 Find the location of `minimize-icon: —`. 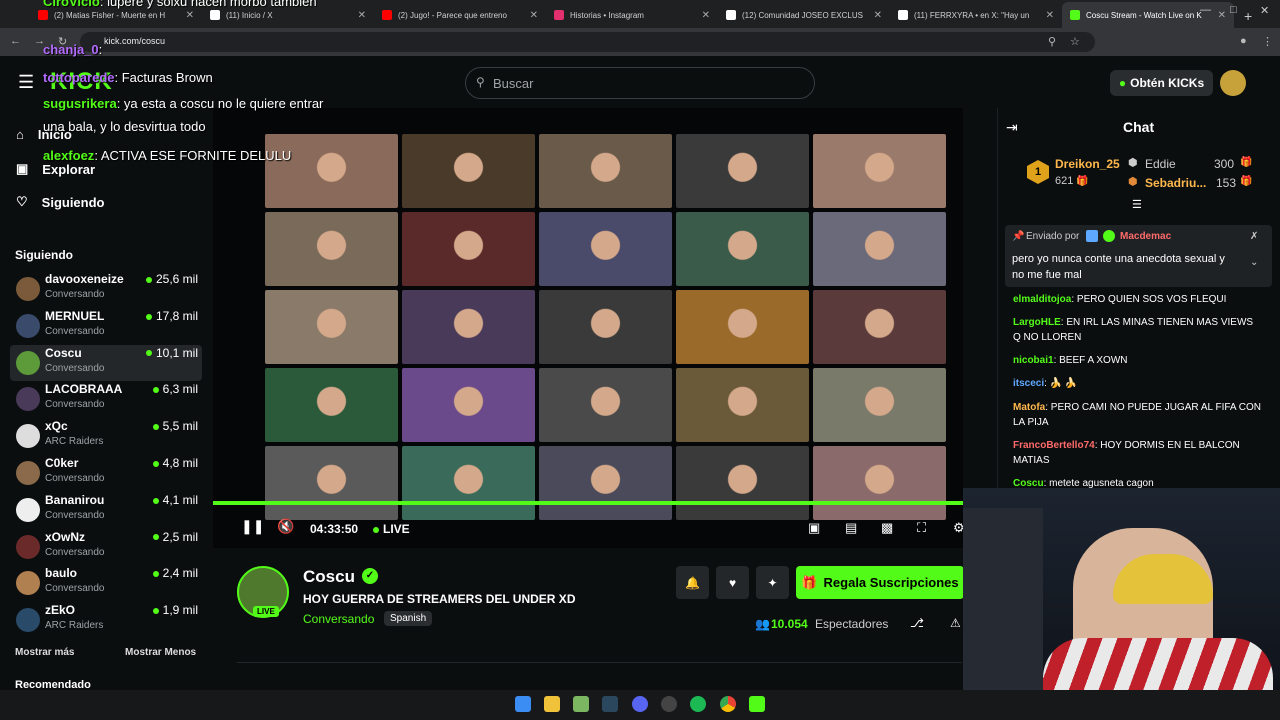

minimize-icon: — is located at coordinates (1205, 10).